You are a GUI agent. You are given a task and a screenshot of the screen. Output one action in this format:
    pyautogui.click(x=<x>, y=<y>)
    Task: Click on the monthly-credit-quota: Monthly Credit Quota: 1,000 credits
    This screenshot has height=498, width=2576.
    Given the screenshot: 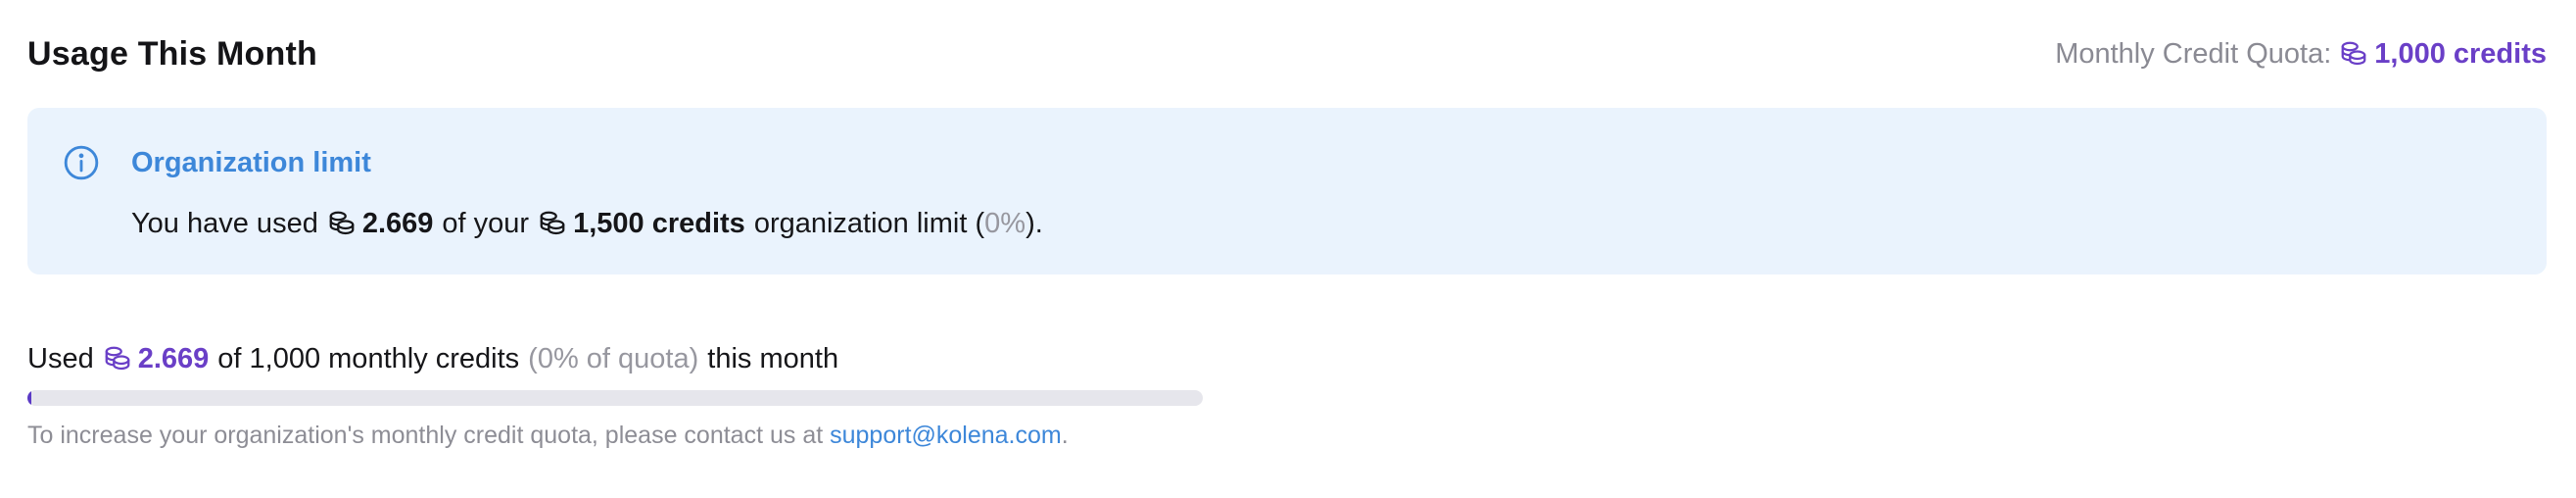 What is the action you would take?
    pyautogui.click(x=2301, y=53)
    